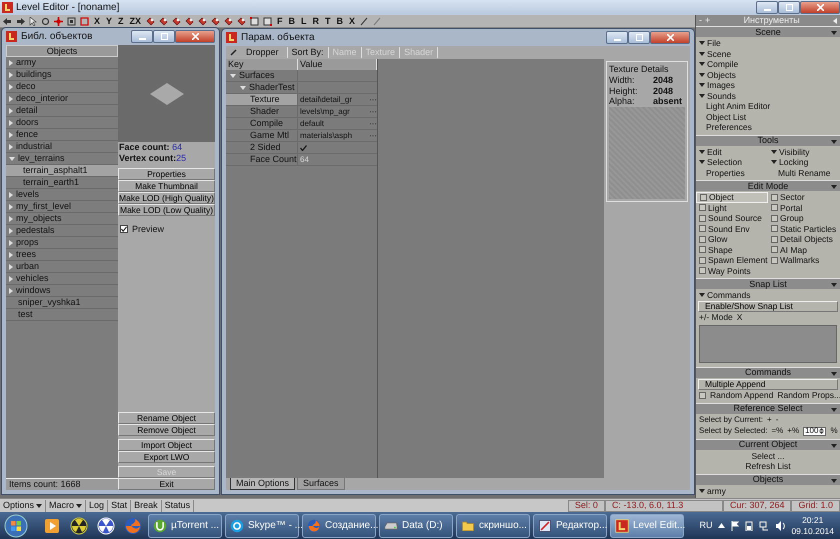 This screenshot has width=840, height=539. What do you see at coordinates (768, 384) in the screenshot?
I see `command-button: Multiple Append` at bounding box center [768, 384].